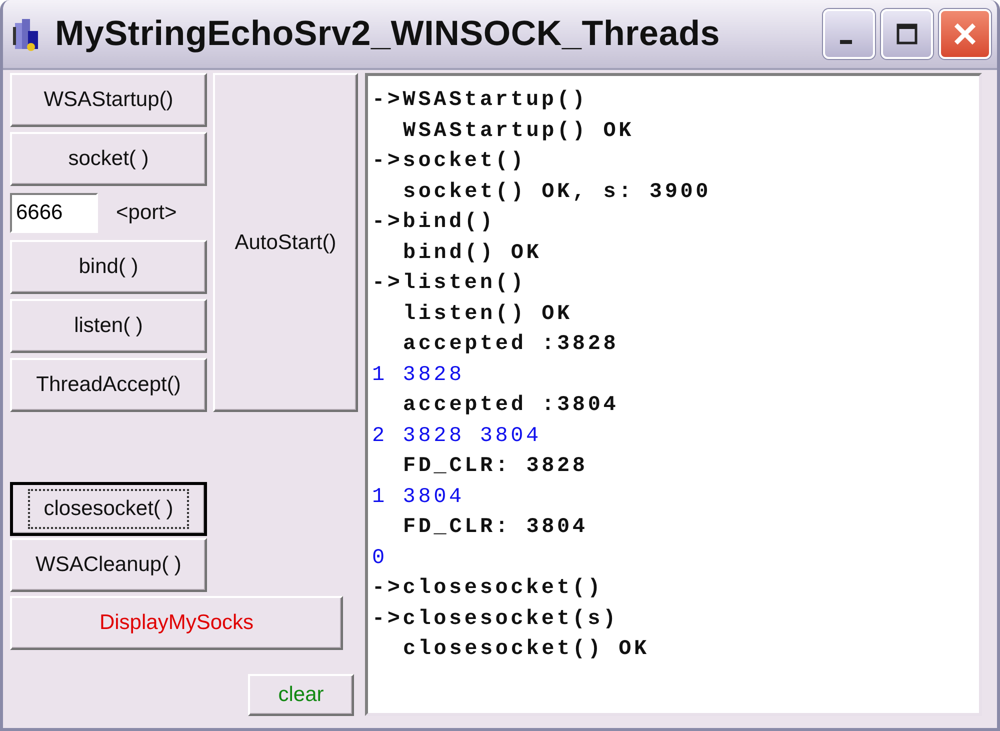  What do you see at coordinates (301, 695) in the screenshot?
I see `clear-button: clear` at bounding box center [301, 695].